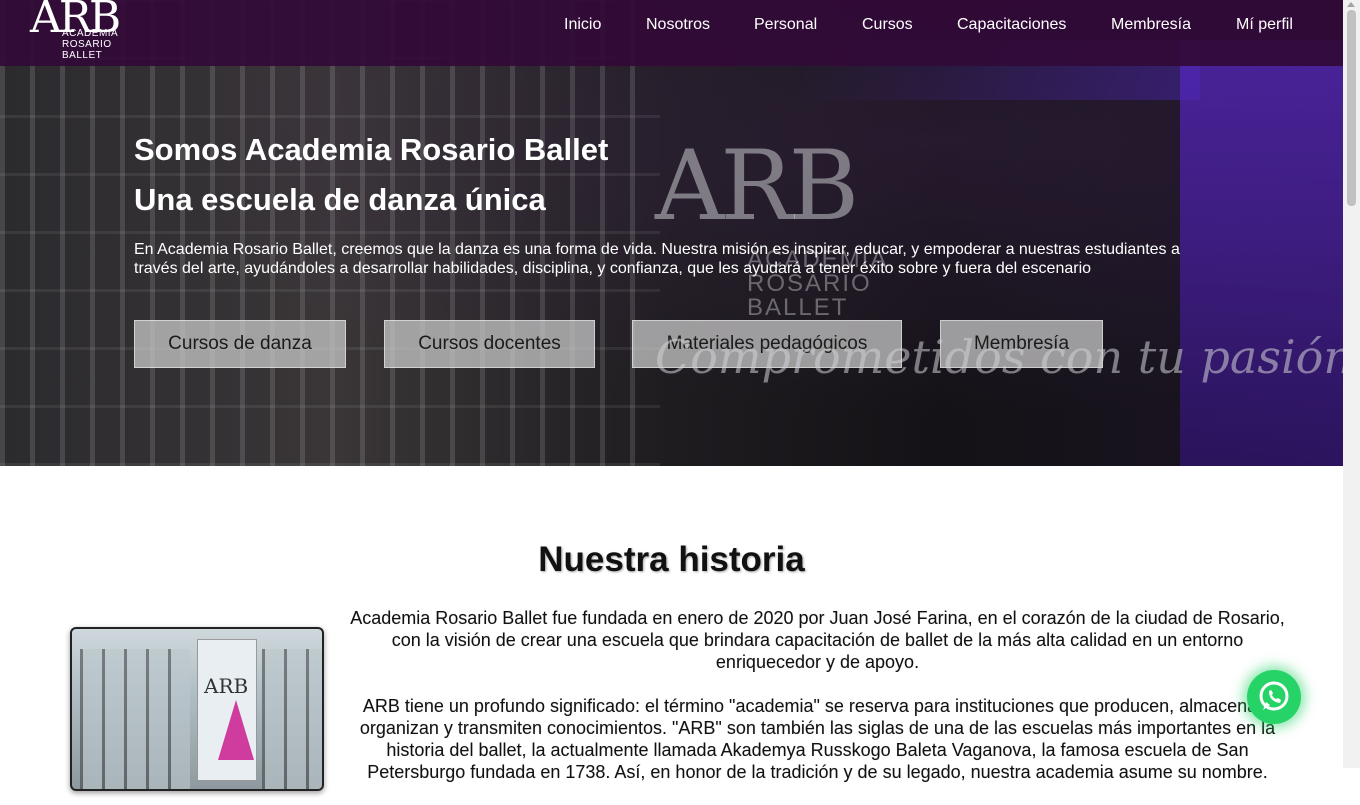 The width and height of the screenshot is (1360, 805). What do you see at coordinates (292, 719) in the screenshot?
I see `photo-window-right` at bounding box center [292, 719].